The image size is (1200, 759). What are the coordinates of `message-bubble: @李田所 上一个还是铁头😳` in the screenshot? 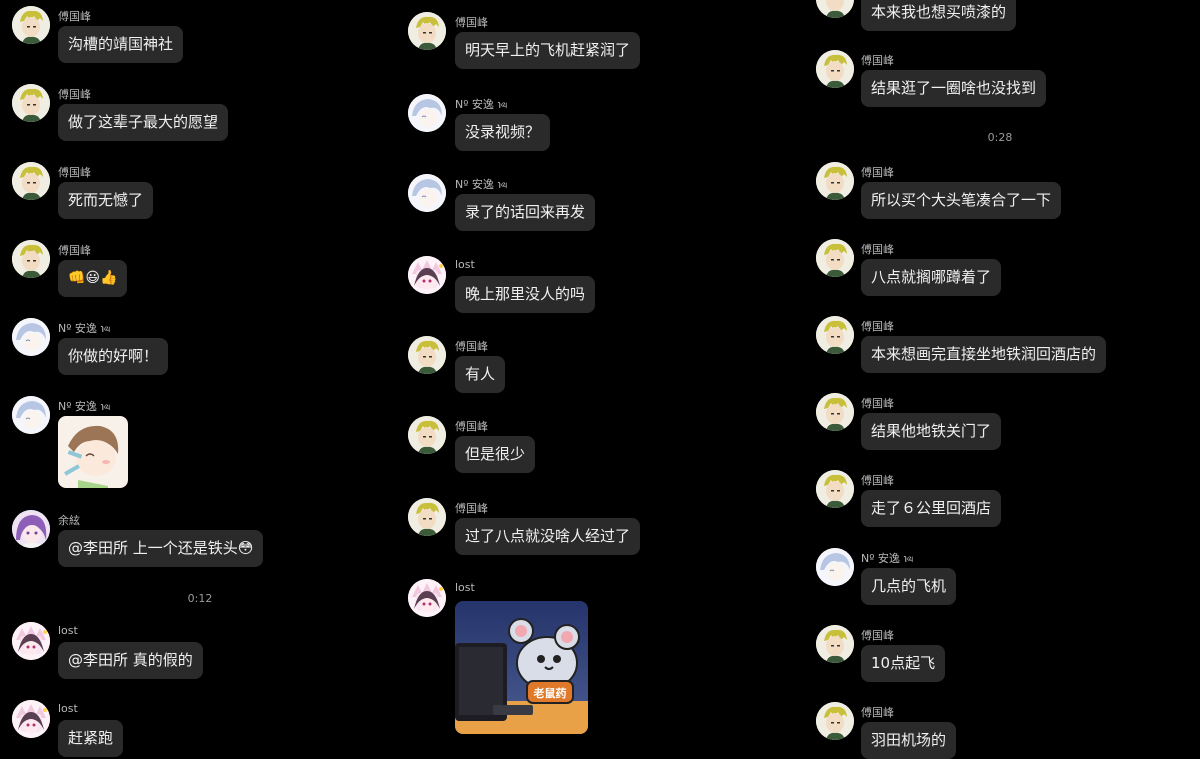 It's located at (161, 548).